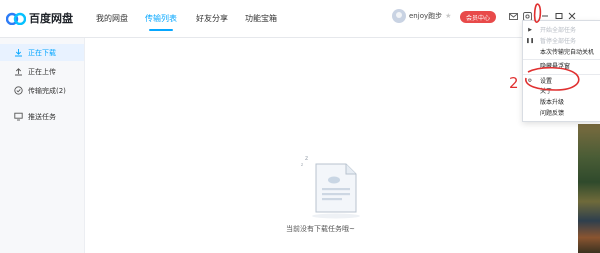  What do you see at coordinates (555, 66) in the screenshot?
I see `menu-item-label: 隐藏悬浮窗` at bounding box center [555, 66].